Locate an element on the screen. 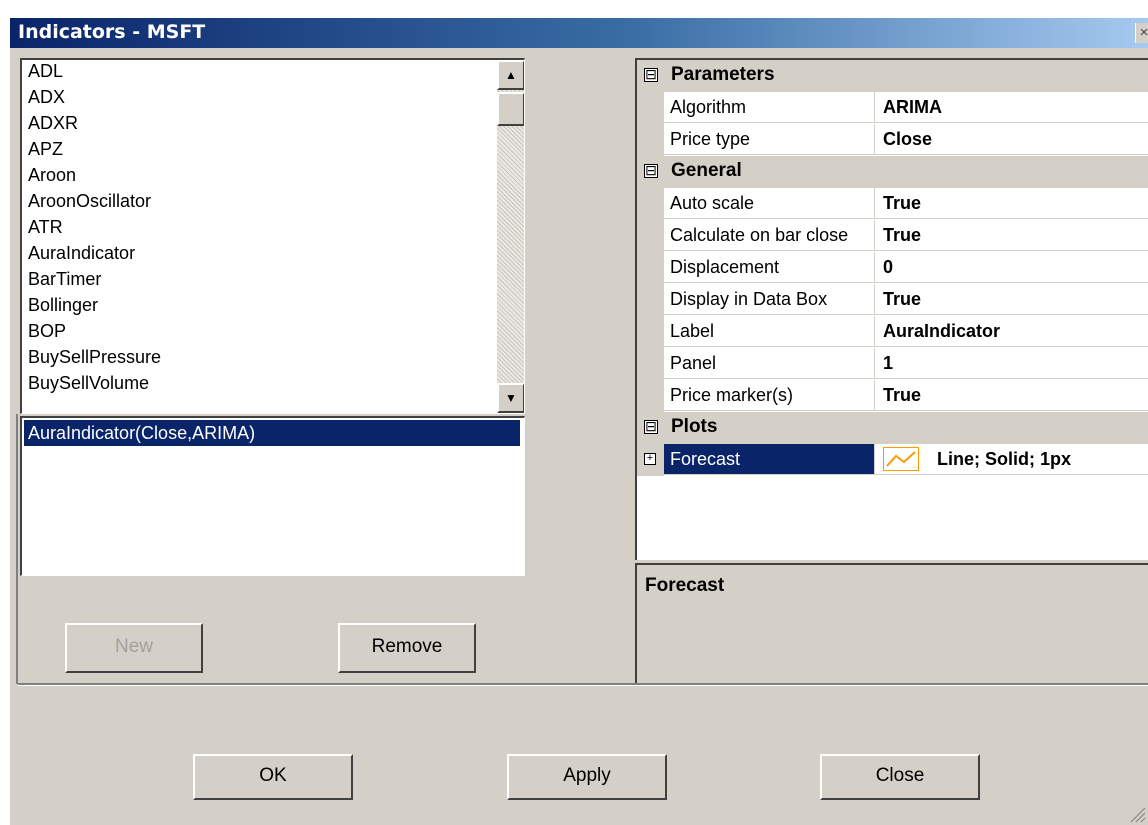  property-name: Displacement is located at coordinates (769, 267).